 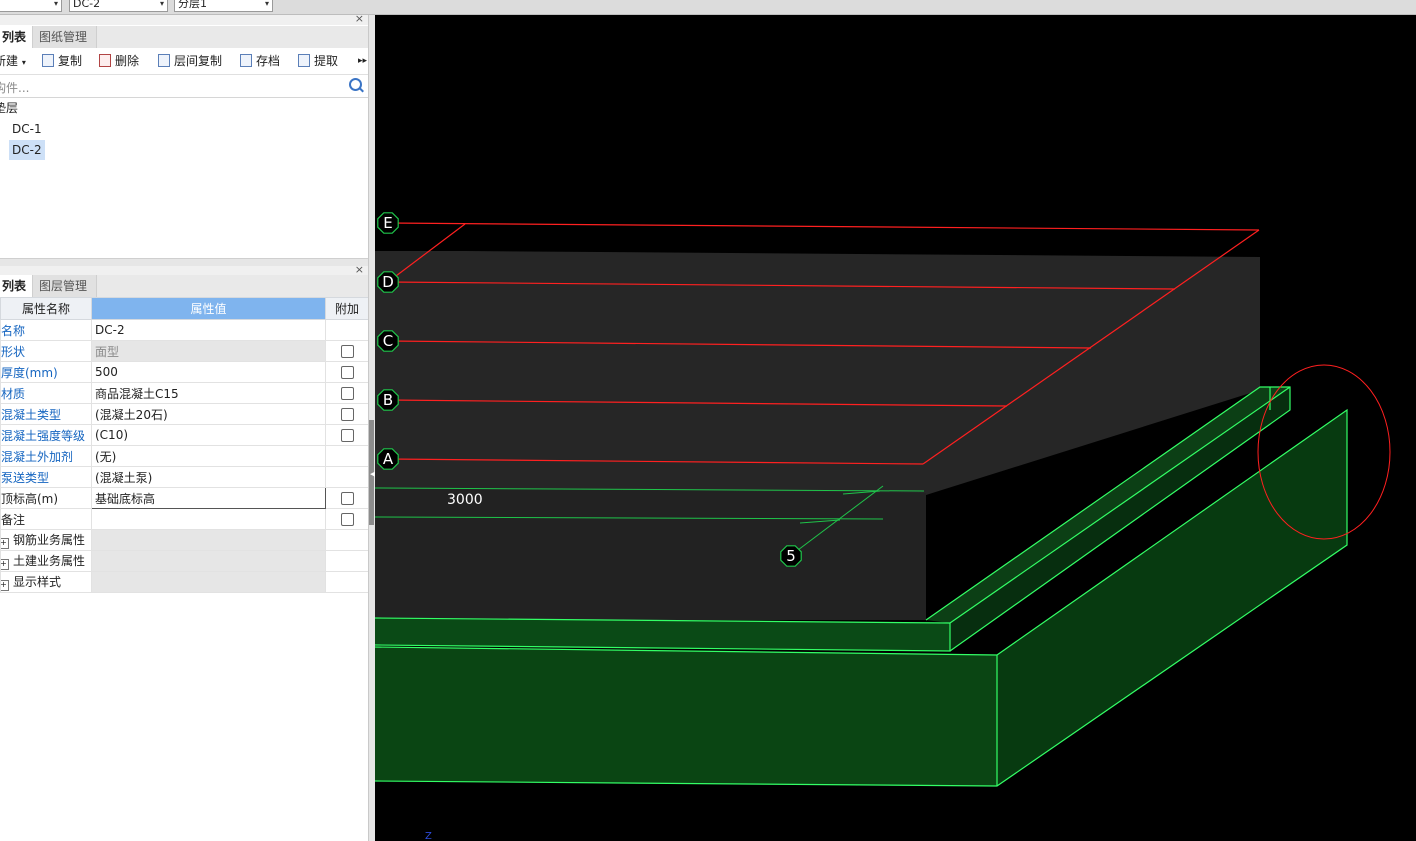 What do you see at coordinates (388, 459) in the screenshot?
I see `axis-bubble-label: A` at bounding box center [388, 459].